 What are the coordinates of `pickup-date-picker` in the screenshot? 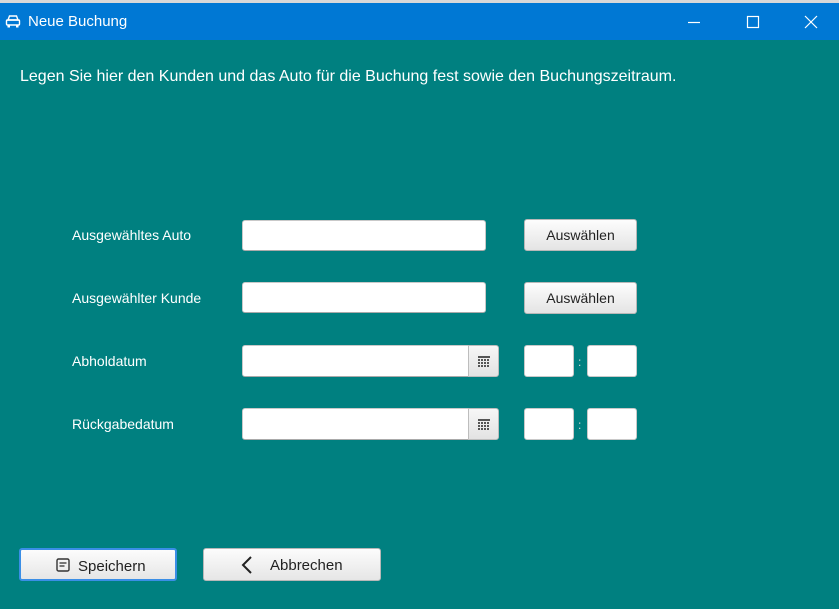 It's located at (370, 361).